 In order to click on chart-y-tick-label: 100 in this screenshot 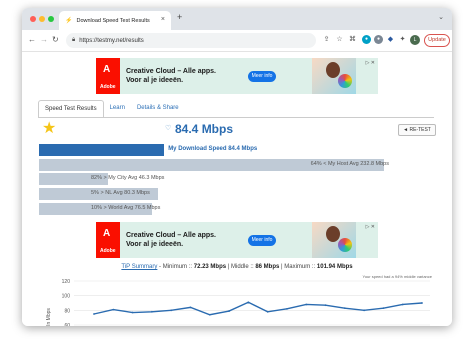, I will do `click(66, 297)`.